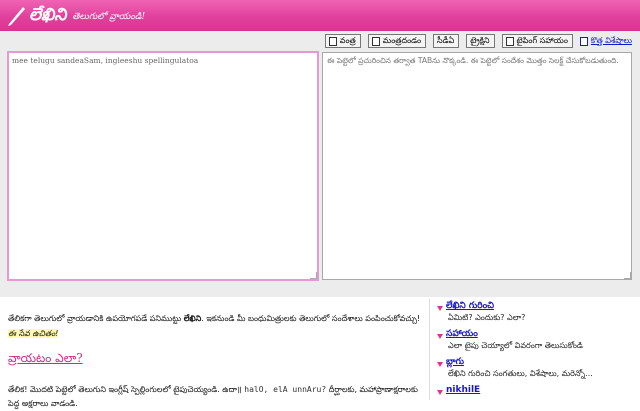 The width and height of the screenshot is (640, 411). Describe the element at coordinates (109, 17) in the screenshot. I see `brand-tagline: తెలుగులో వ్రాయండి!` at that location.